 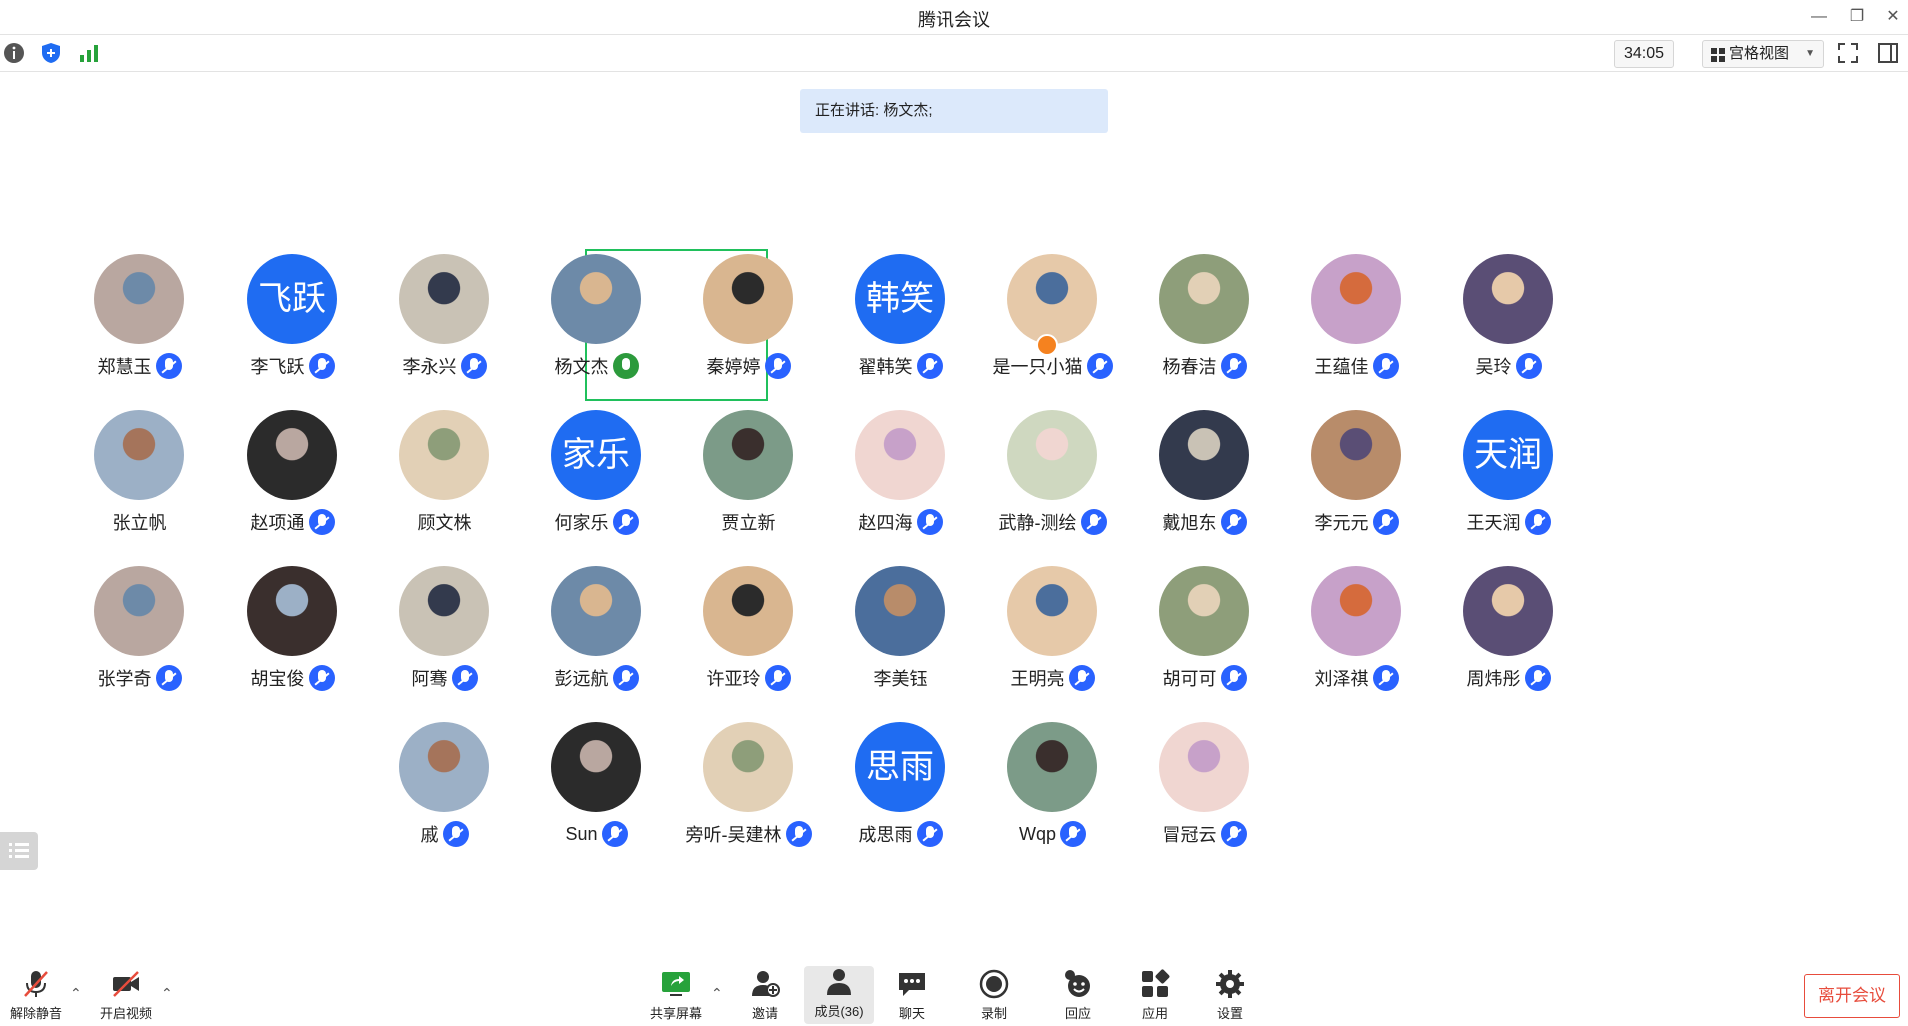 What do you see at coordinates (912, 984) in the screenshot?
I see `chat-icon` at bounding box center [912, 984].